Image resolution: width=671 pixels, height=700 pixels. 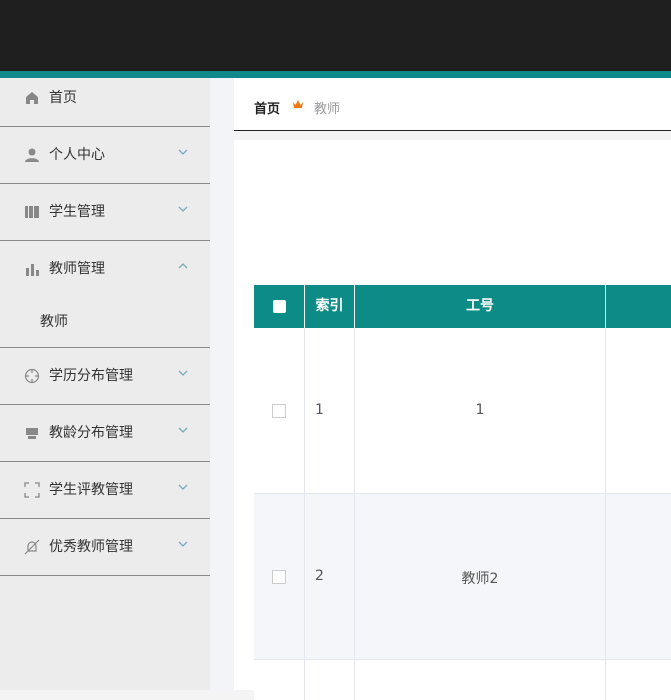 I want to click on sidebar-item-education-distribution: 学历分布管理, so click(x=105, y=376).